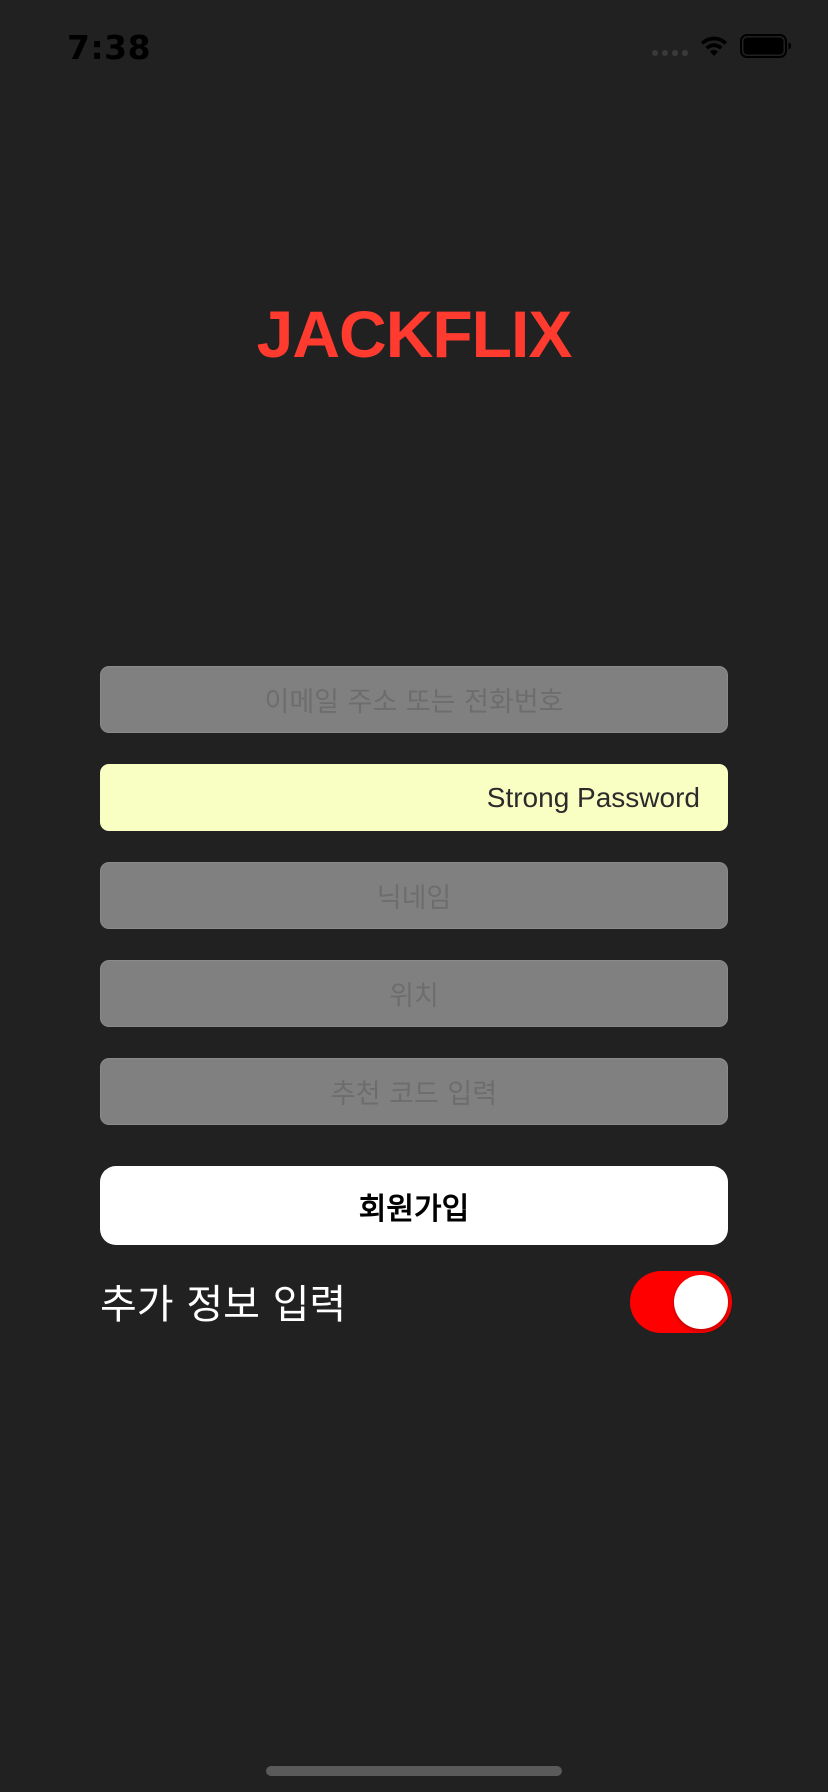 This screenshot has height=1792, width=828. Describe the element at coordinates (701, 1302) in the screenshot. I see `toggle-knob` at that location.